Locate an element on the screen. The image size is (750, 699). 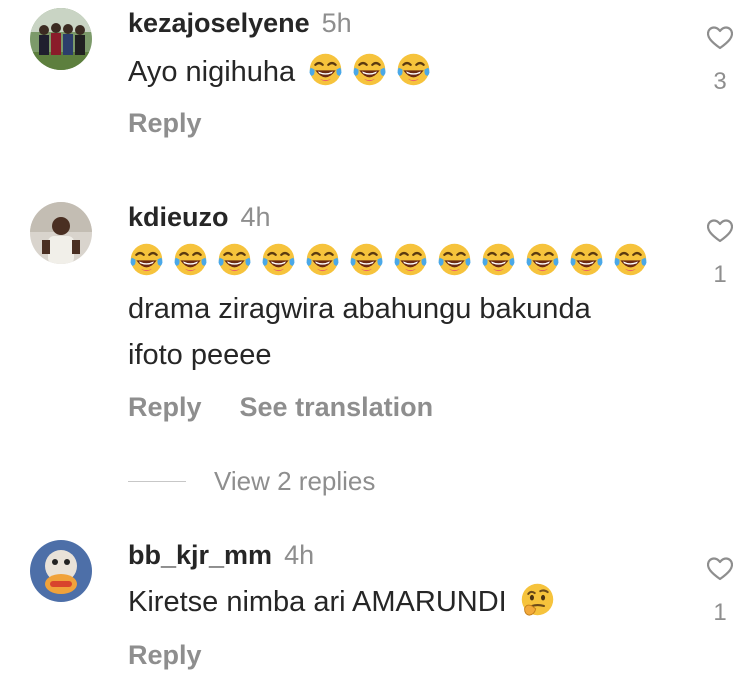
like-control: 3 is located at coordinates (720, 61).